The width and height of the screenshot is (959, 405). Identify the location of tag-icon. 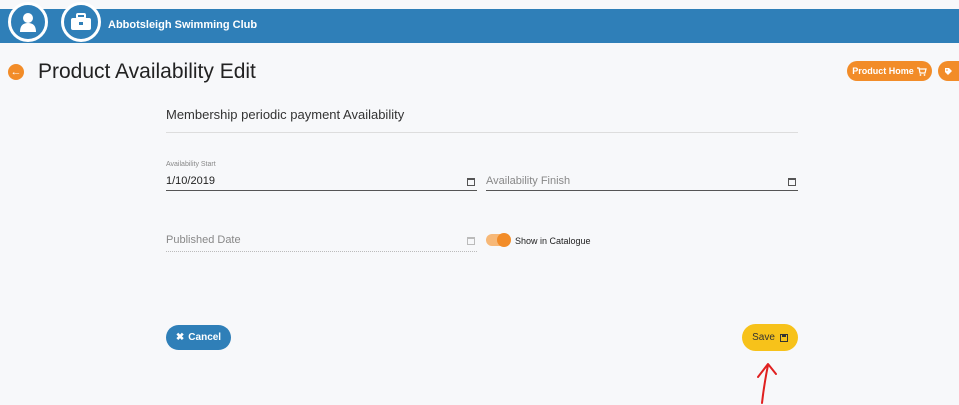
(948, 71).